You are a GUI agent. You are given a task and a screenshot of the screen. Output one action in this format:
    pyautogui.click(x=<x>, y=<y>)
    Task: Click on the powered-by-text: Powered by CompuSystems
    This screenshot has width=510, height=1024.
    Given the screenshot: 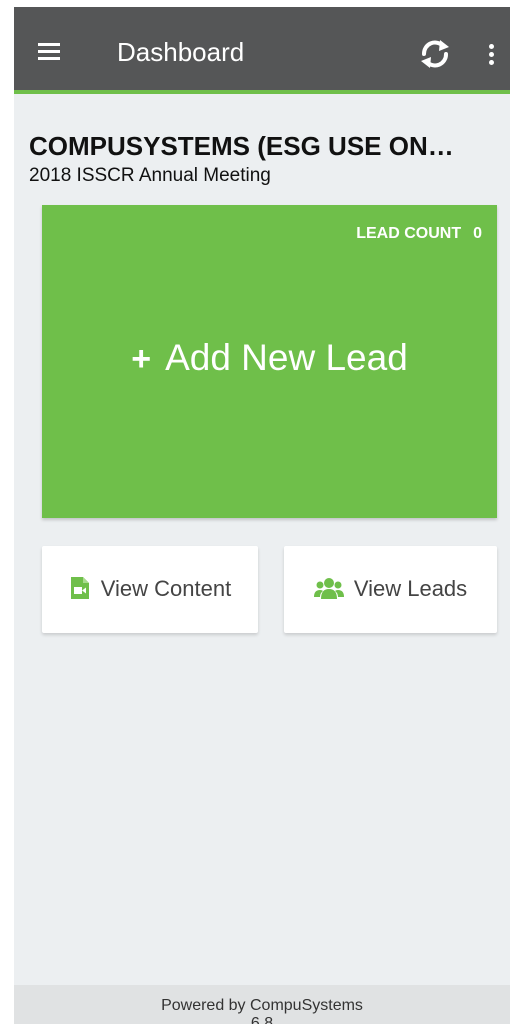 What is the action you would take?
    pyautogui.click(x=262, y=1005)
    